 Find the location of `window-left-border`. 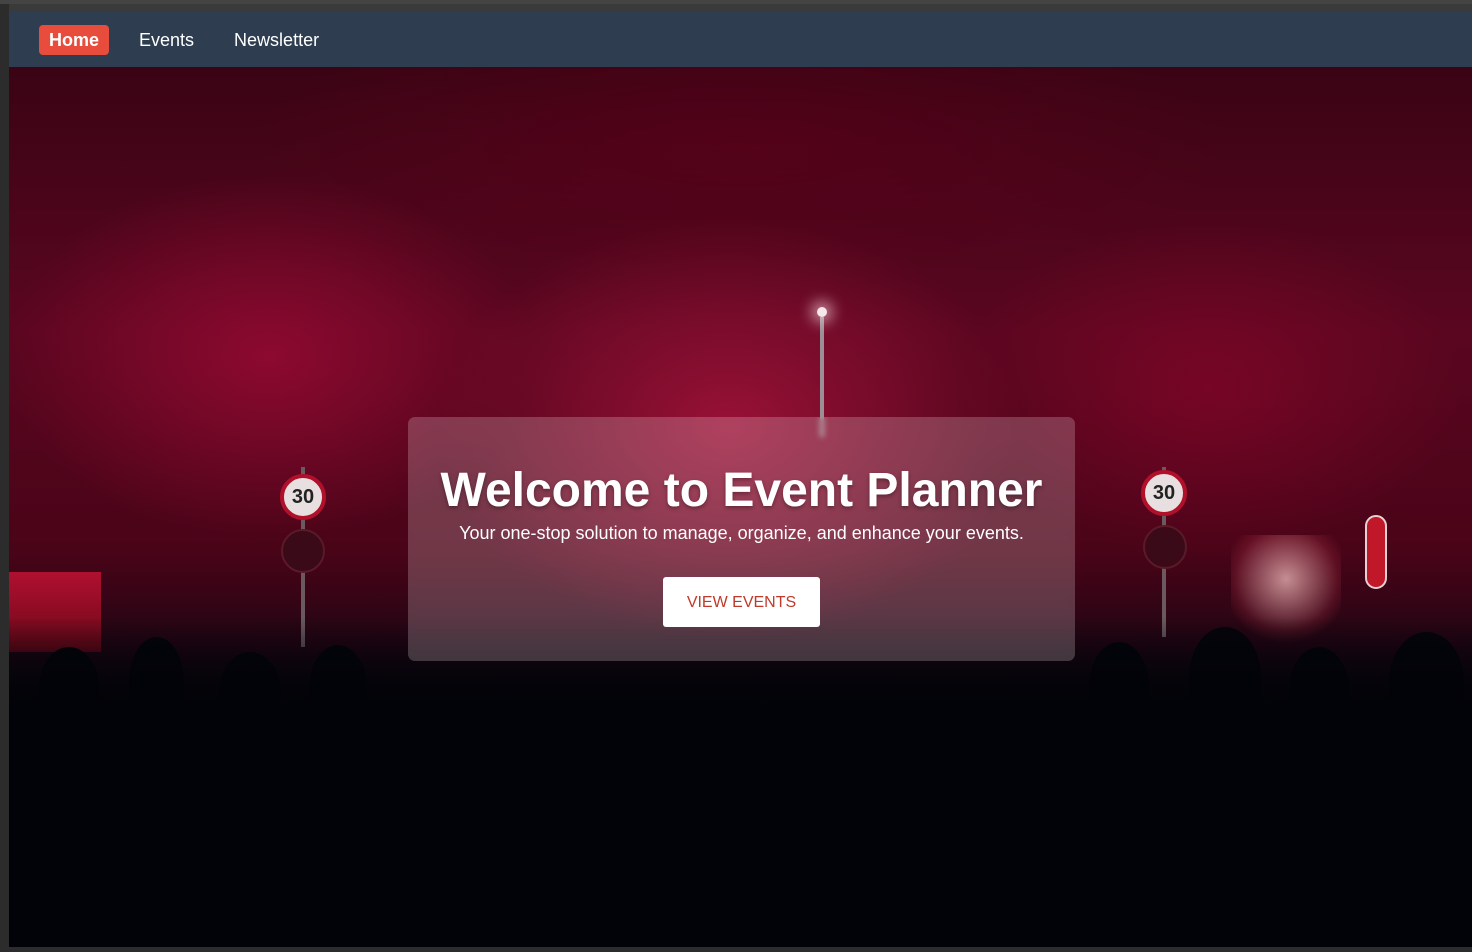

window-left-border is located at coordinates (4, 478).